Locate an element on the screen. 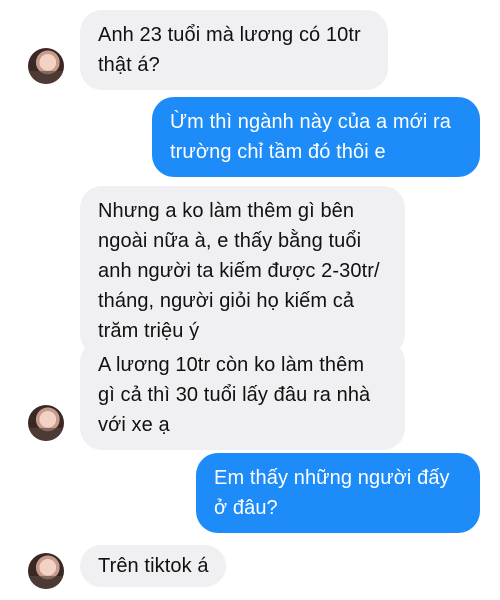  message-bubble-outgoing: Em thấy những người đấy ở đâu? is located at coordinates (338, 493).